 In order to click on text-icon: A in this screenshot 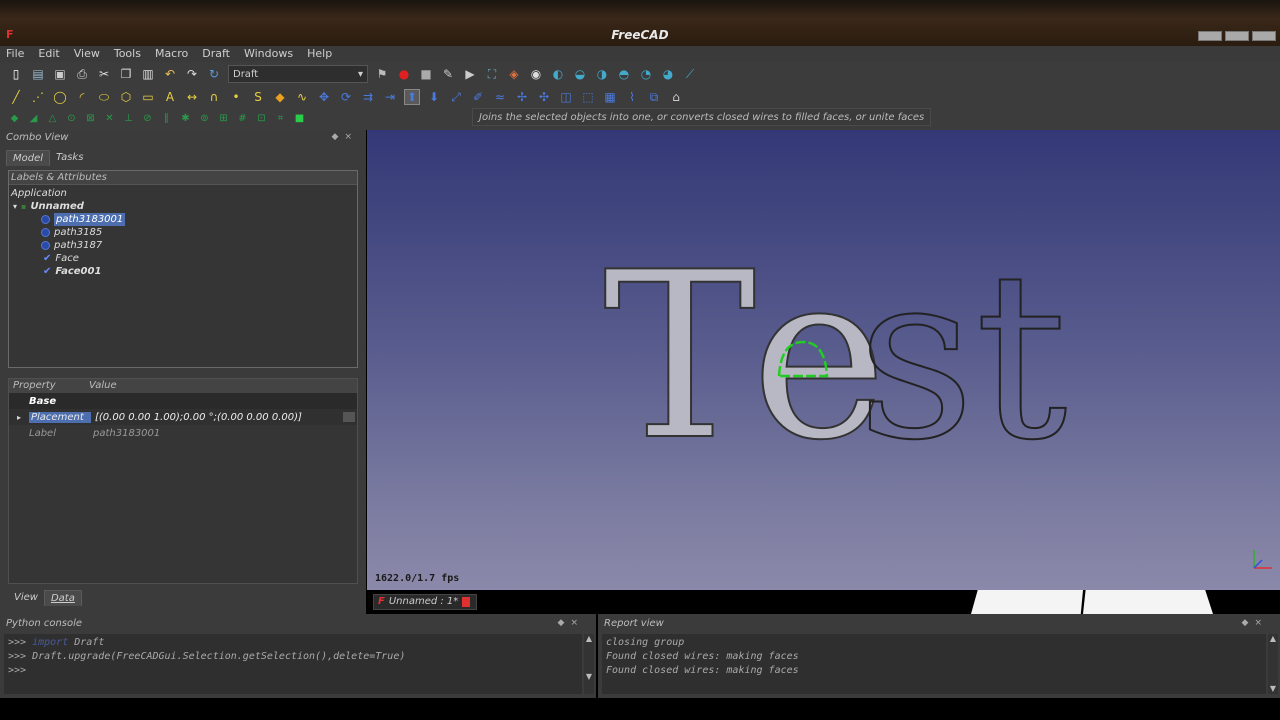, I will do `click(170, 97)`.